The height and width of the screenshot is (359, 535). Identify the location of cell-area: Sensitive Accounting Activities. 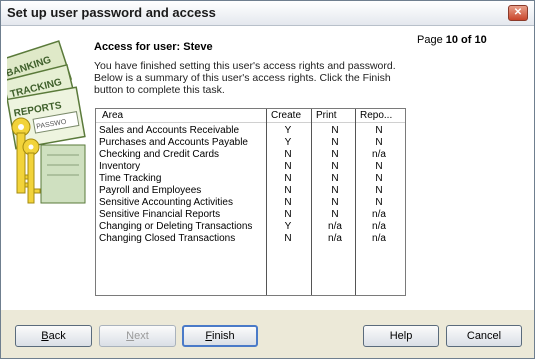
(166, 202).